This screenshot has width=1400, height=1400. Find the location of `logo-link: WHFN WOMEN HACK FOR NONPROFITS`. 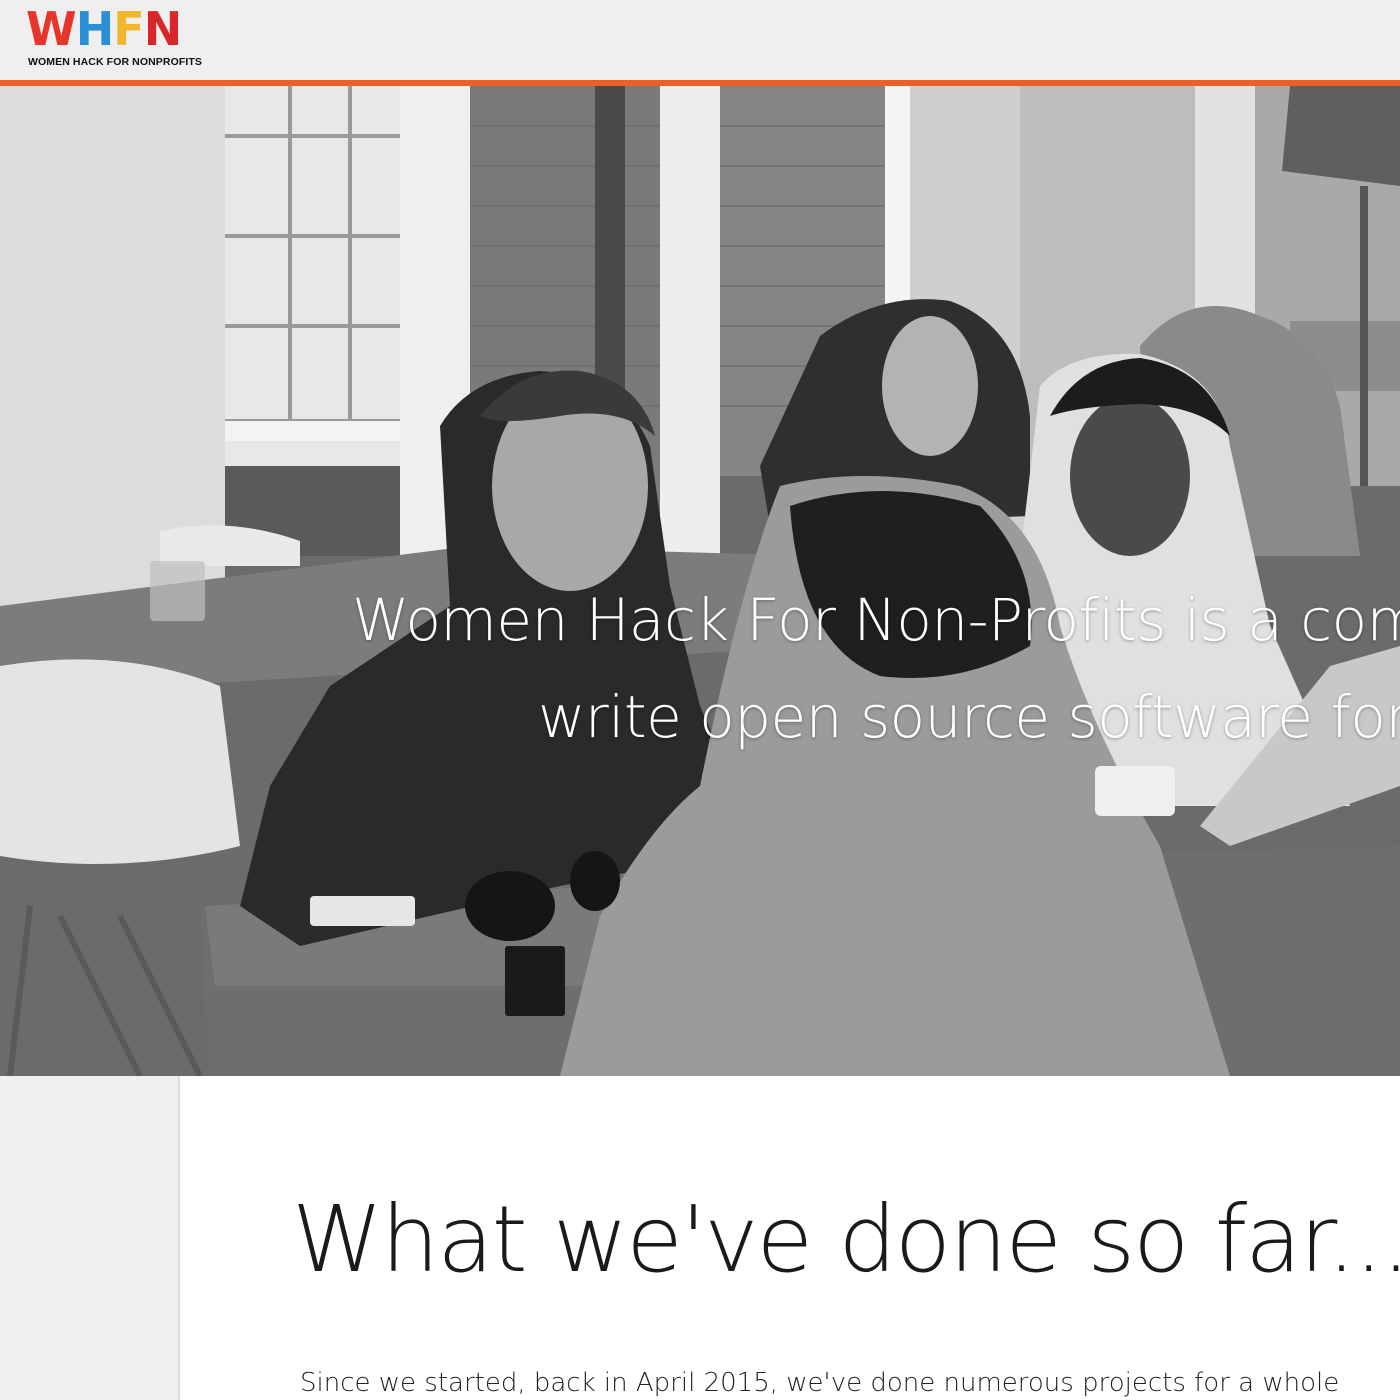

logo-link: WHFN WOMEN HACK FOR NONPROFITS is located at coordinates (118, 37).